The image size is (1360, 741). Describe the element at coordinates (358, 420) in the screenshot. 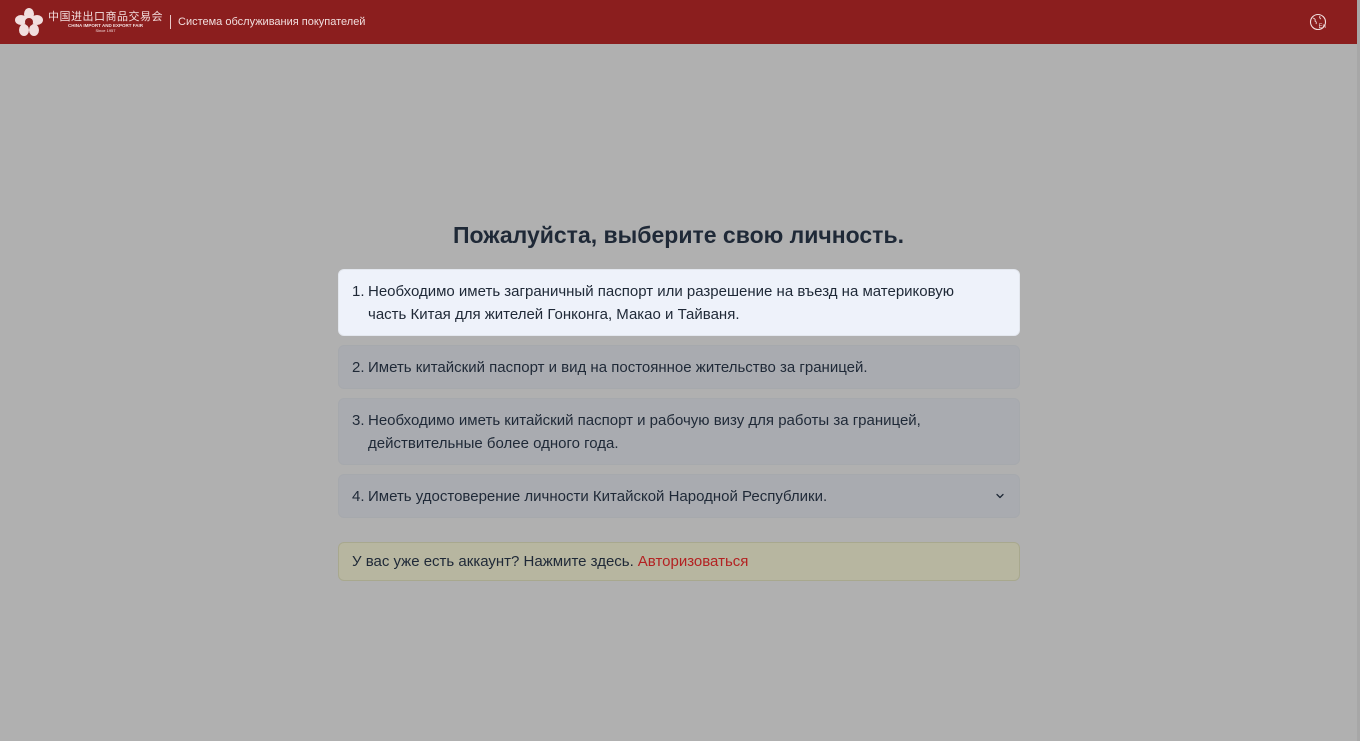

I see `option-number: 3.` at that location.